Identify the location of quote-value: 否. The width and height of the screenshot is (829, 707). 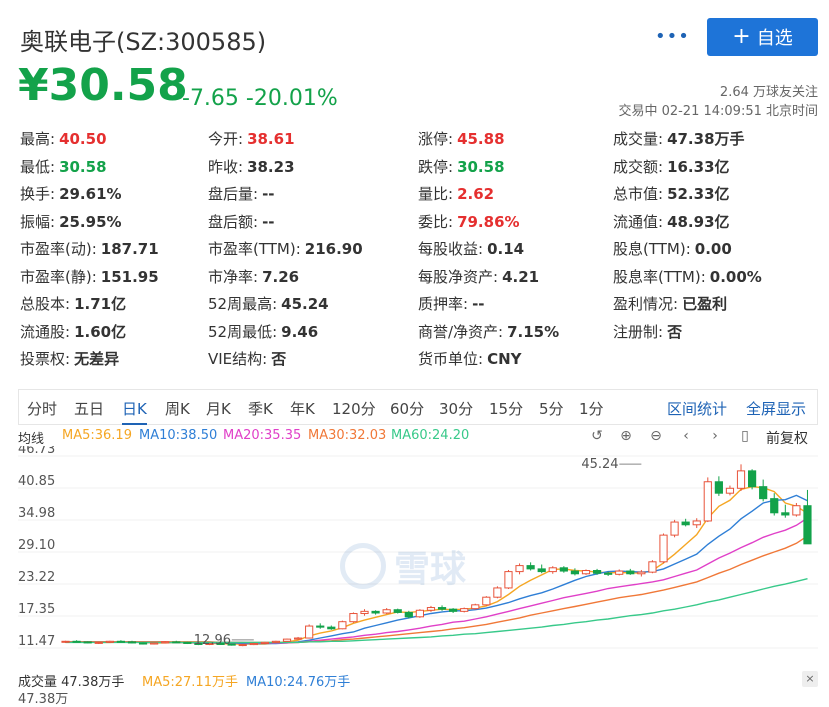
(279, 359).